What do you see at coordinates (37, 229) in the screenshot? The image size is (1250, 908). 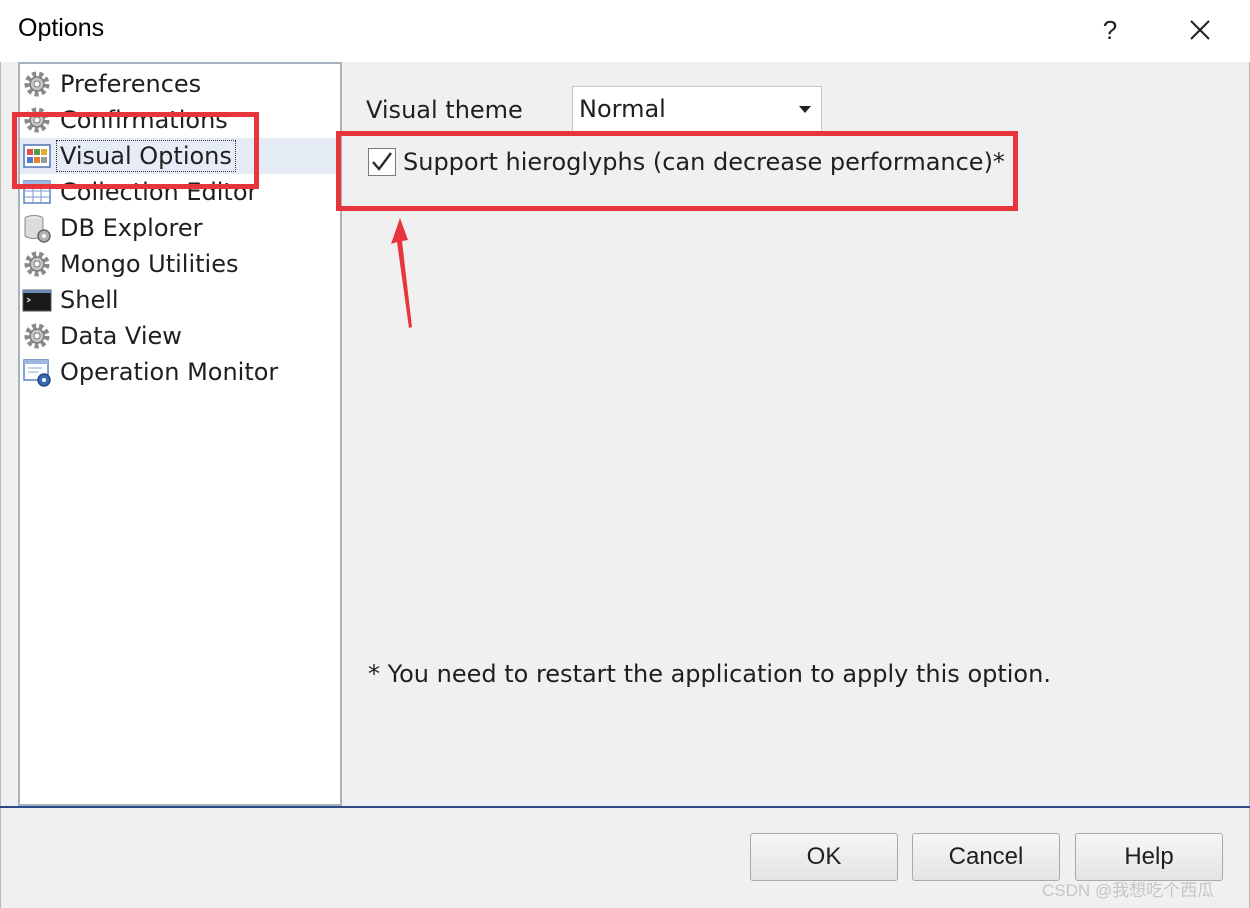 I see `database-gear-icon` at bounding box center [37, 229].